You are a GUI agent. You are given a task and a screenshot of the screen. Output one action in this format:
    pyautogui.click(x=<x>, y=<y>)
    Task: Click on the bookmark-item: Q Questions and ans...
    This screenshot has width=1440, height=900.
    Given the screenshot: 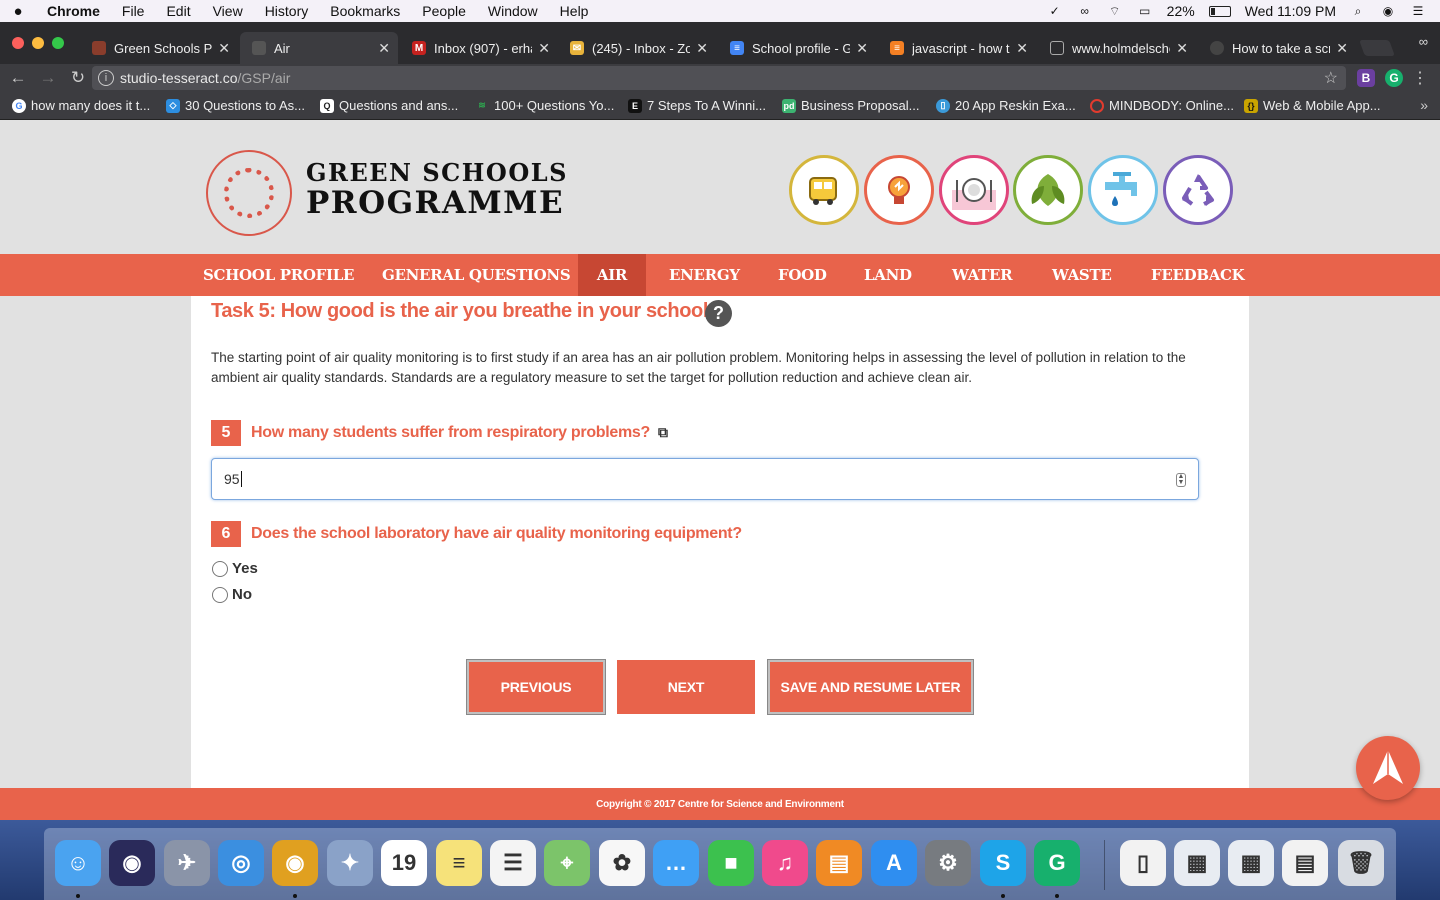 What is the action you would take?
    pyautogui.click(x=389, y=105)
    